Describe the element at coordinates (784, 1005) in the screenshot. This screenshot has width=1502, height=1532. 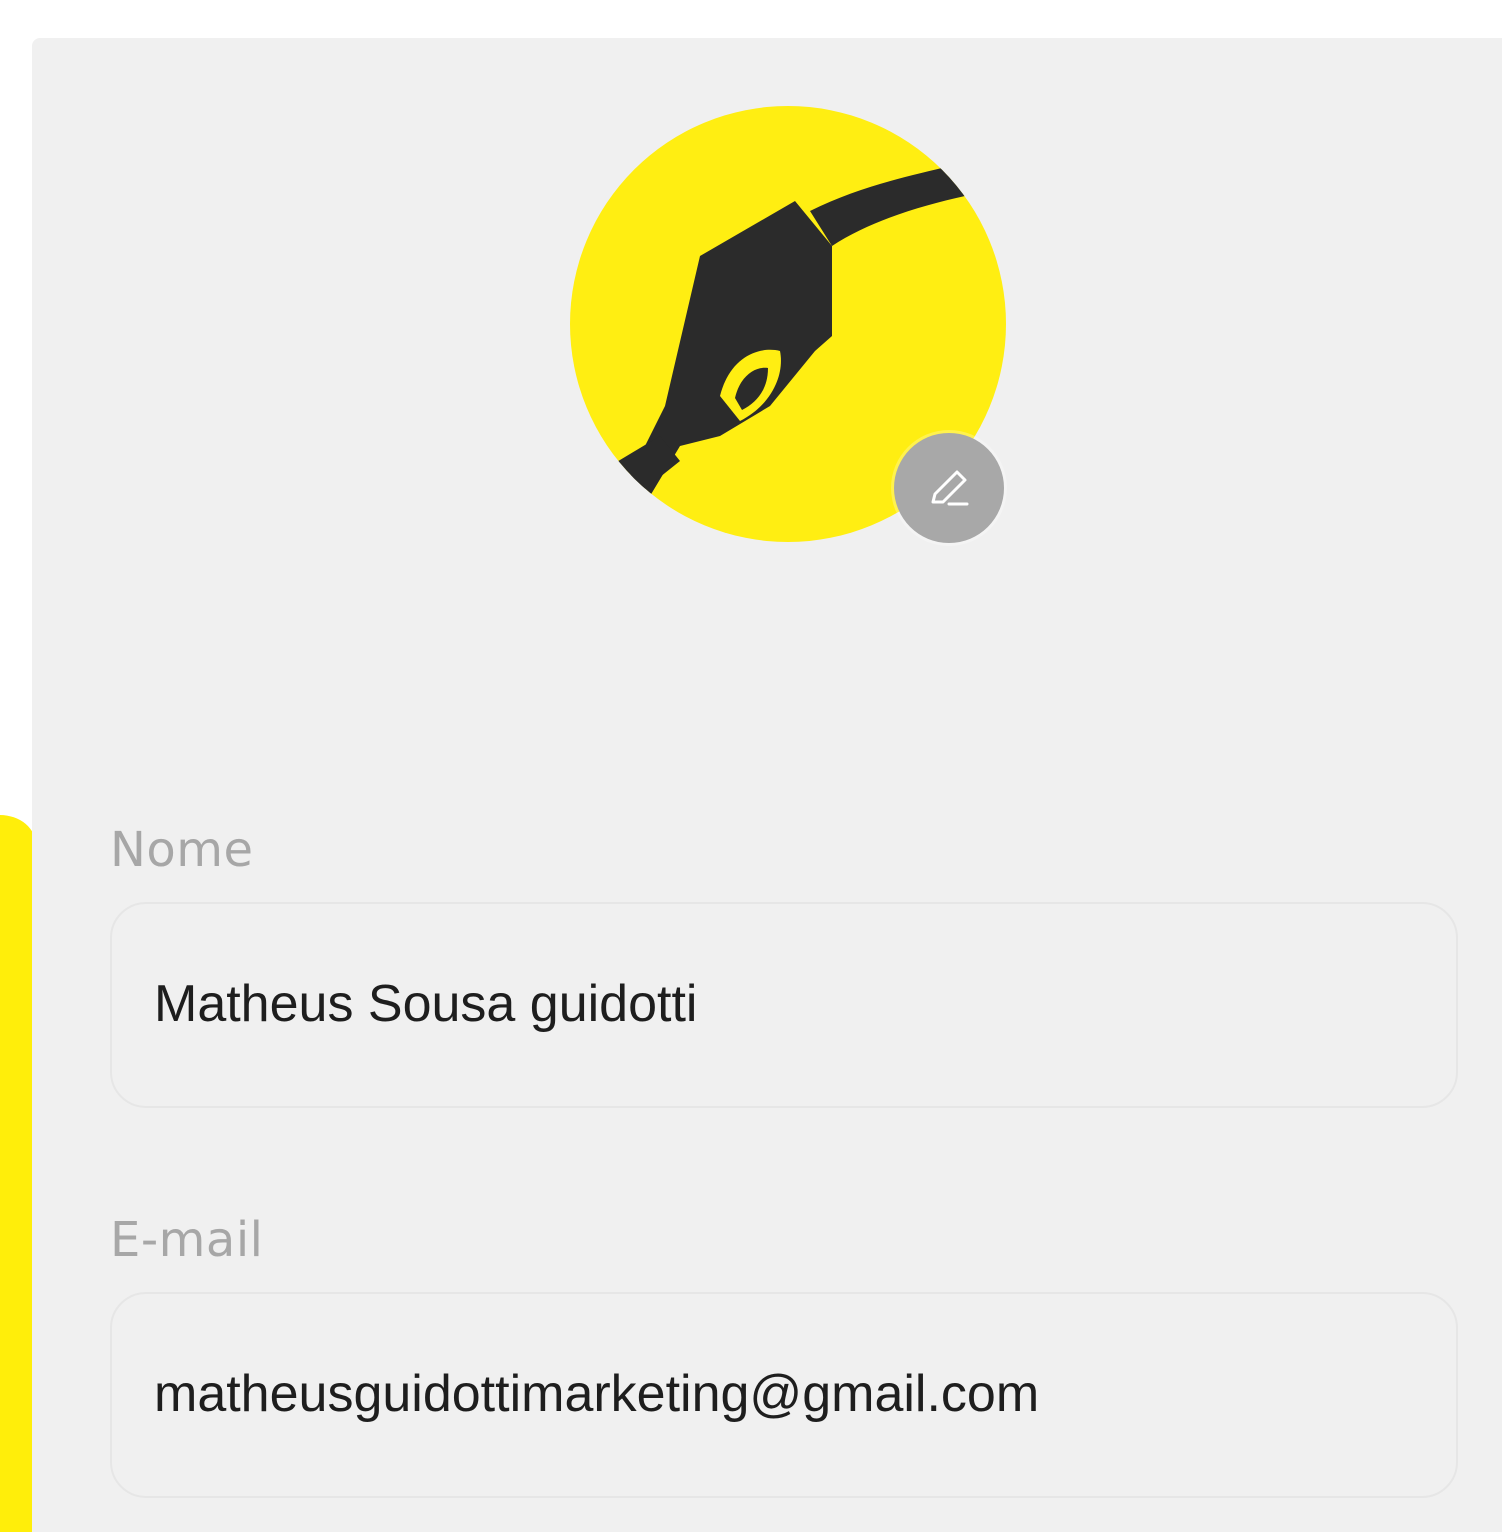
I see `name-field: Matheus Sousa guidotti` at that location.